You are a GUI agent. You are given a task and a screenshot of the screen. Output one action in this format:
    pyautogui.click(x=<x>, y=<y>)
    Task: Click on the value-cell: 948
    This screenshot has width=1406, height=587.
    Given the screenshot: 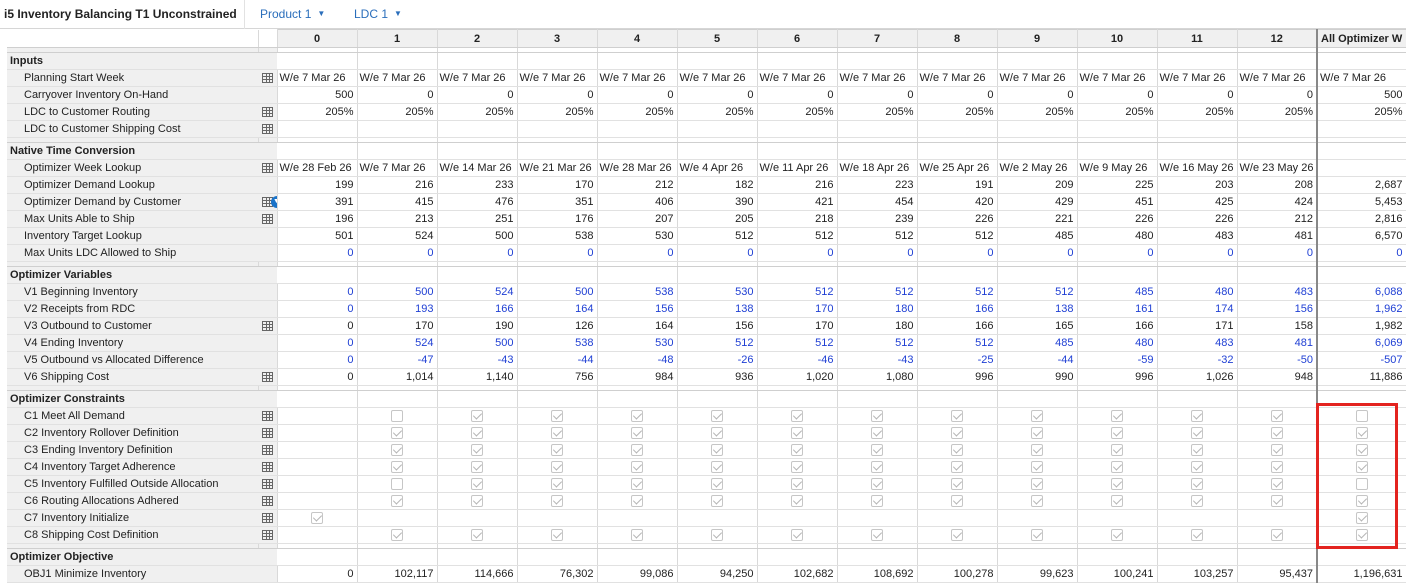 What is the action you would take?
    pyautogui.click(x=1277, y=377)
    